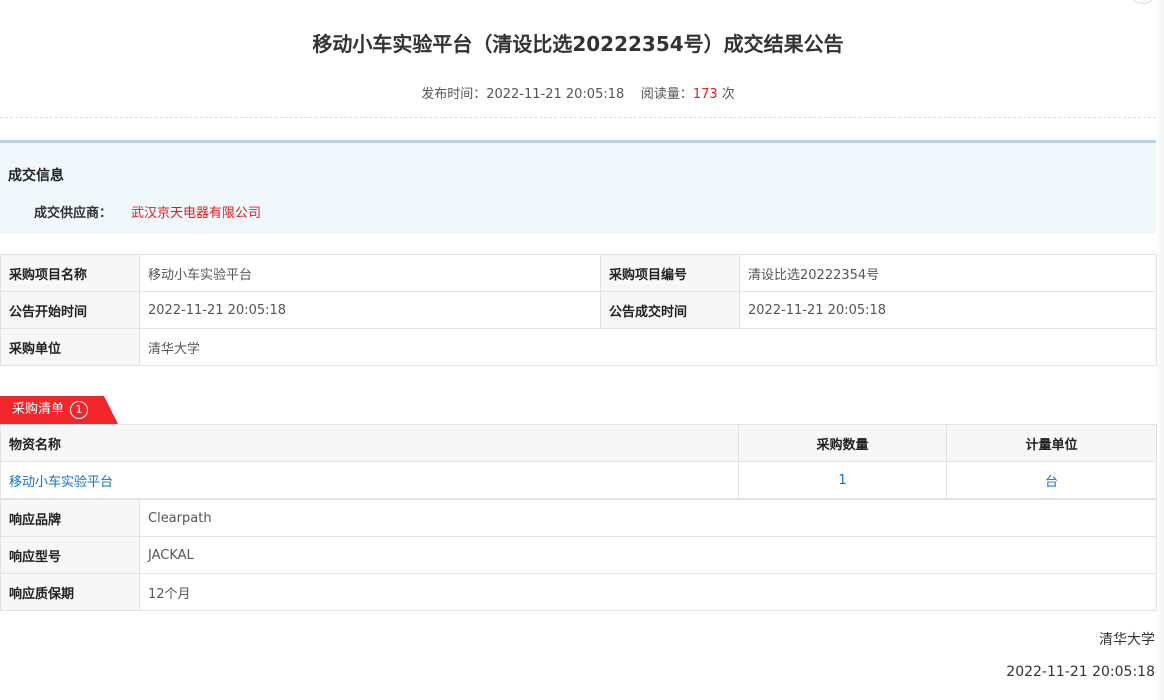  I want to click on table-row: 移动小车实验平台 1 台, so click(578, 480).